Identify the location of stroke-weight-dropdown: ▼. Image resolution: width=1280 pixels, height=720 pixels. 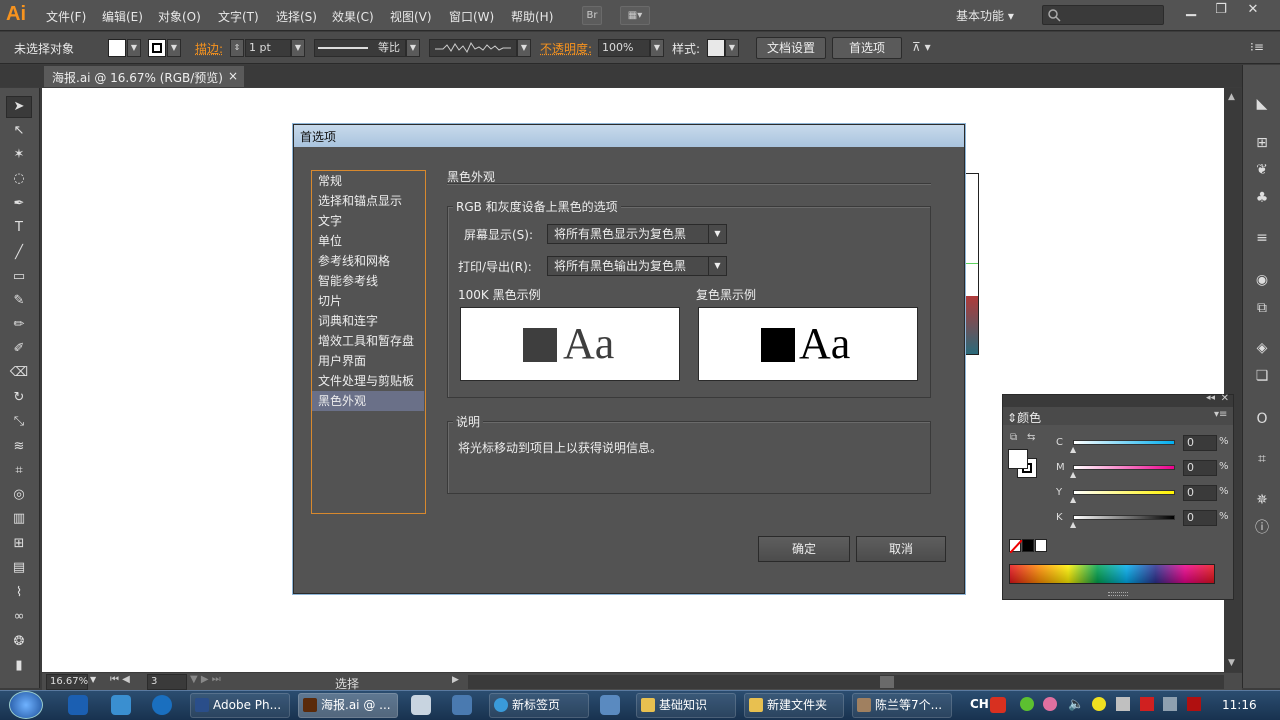
(298, 48).